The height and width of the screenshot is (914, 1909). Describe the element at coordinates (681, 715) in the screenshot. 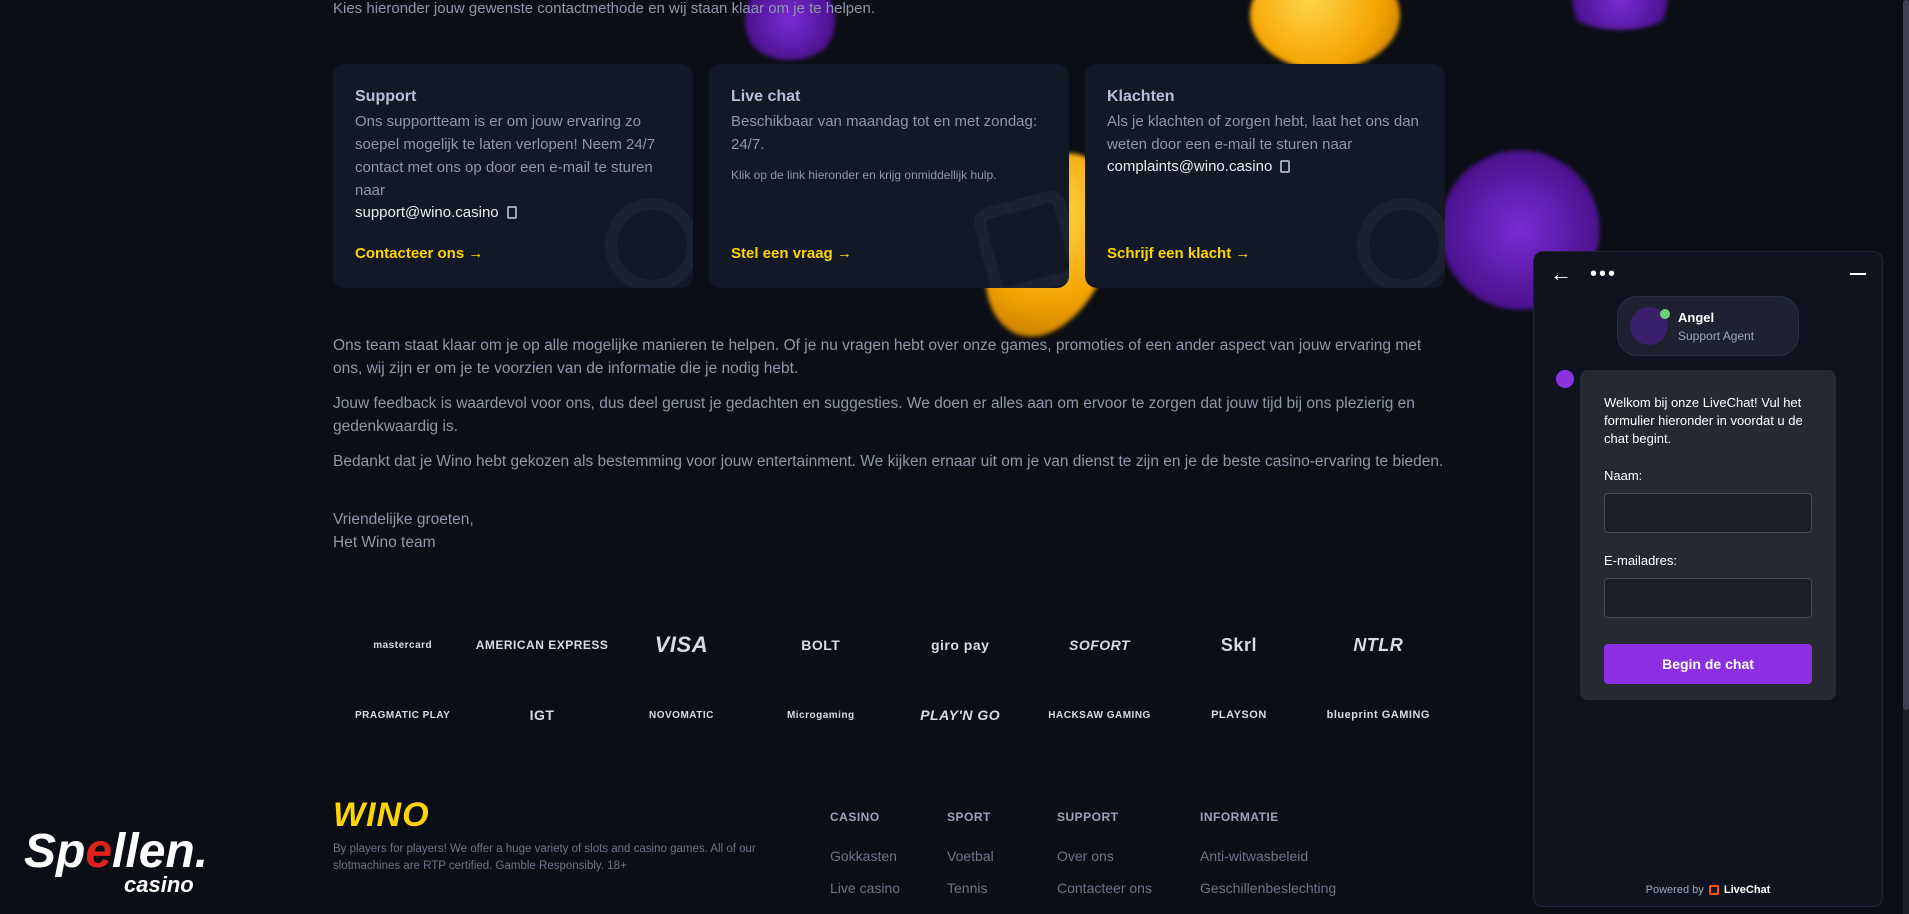

I see `novomatic-logo: NOVOMATIC` at that location.